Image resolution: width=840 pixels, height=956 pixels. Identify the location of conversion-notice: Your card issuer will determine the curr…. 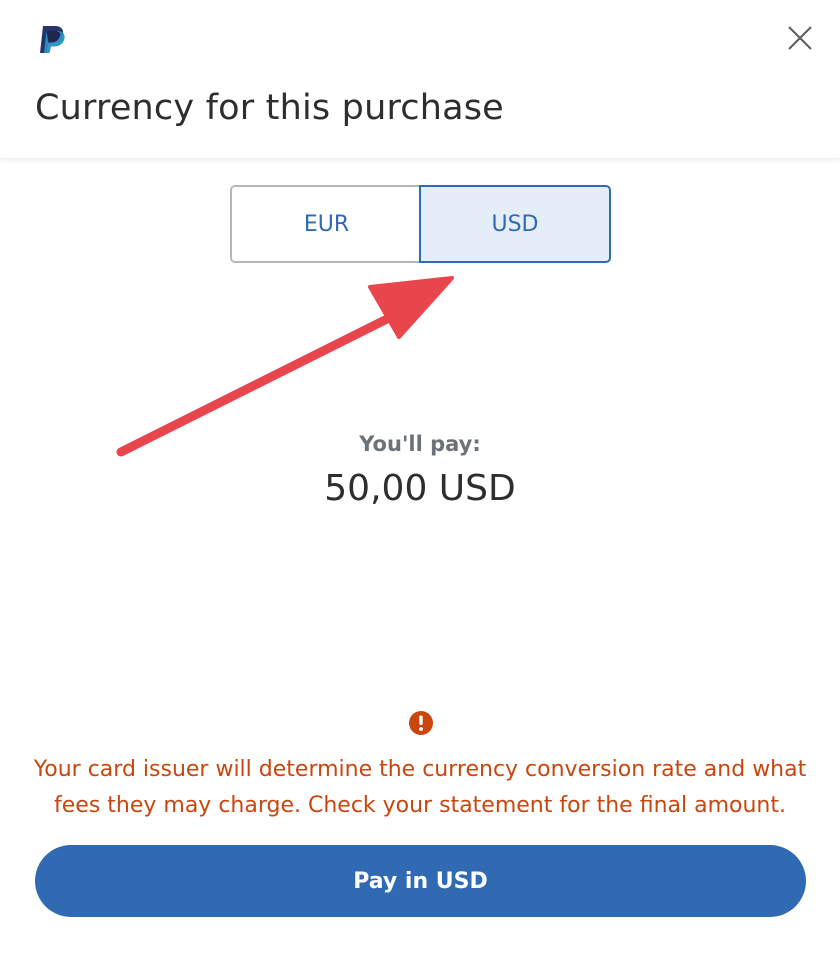
(420, 787).